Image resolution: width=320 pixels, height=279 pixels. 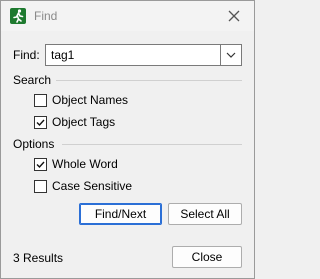 What do you see at coordinates (34, 144) in the screenshot?
I see `options-heading: Options` at bounding box center [34, 144].